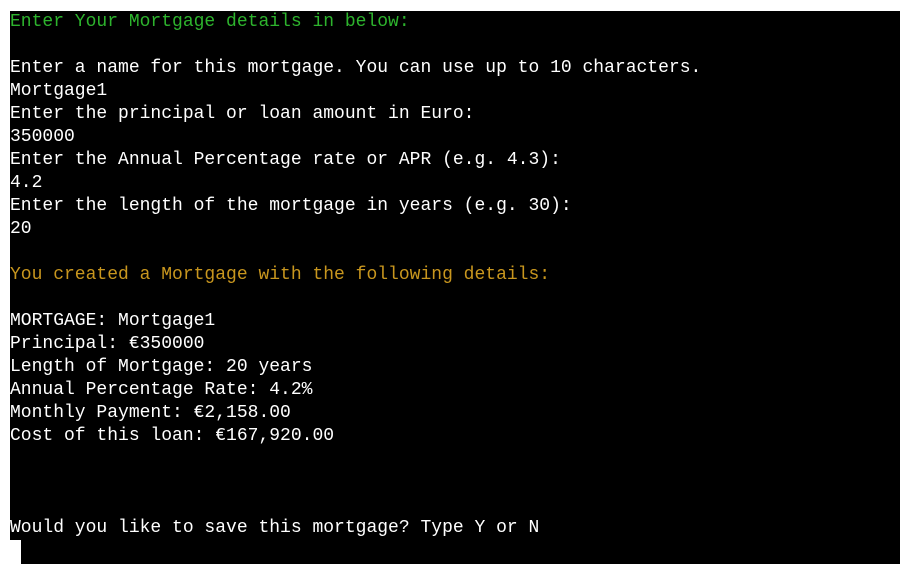 The height and width of the screenshot is (576, 900). Describe the element at coordinates (15, 552) in the screenshot. I see `input-cursor` at that location.